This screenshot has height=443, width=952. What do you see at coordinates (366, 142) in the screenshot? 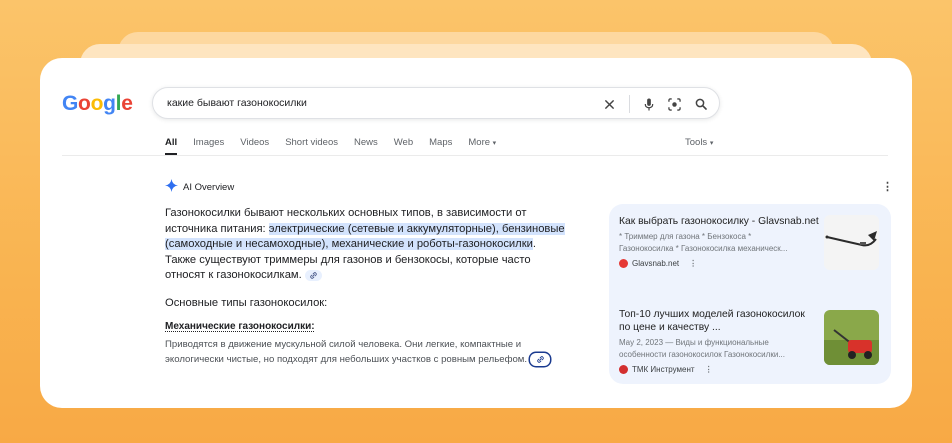
I see `tab-news: News` at bounding box center [366, 142].